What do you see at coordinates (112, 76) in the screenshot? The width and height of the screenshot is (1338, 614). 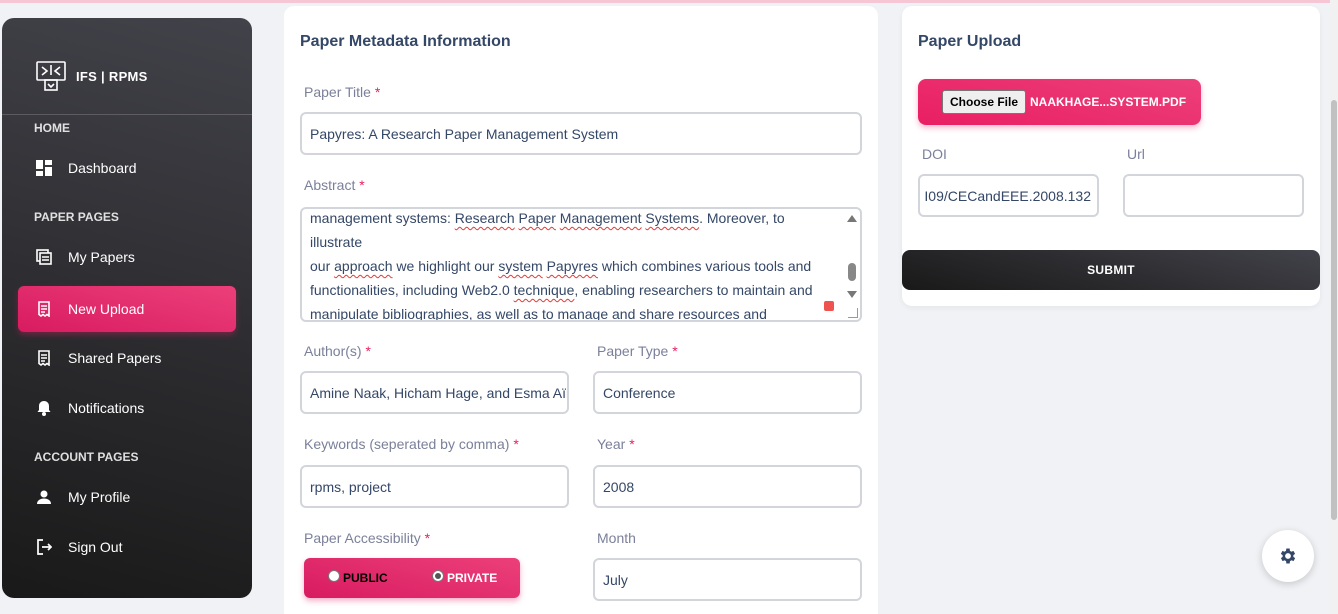 I see `brand-name: IFS | RPMS` at bounding box center [112, 76].